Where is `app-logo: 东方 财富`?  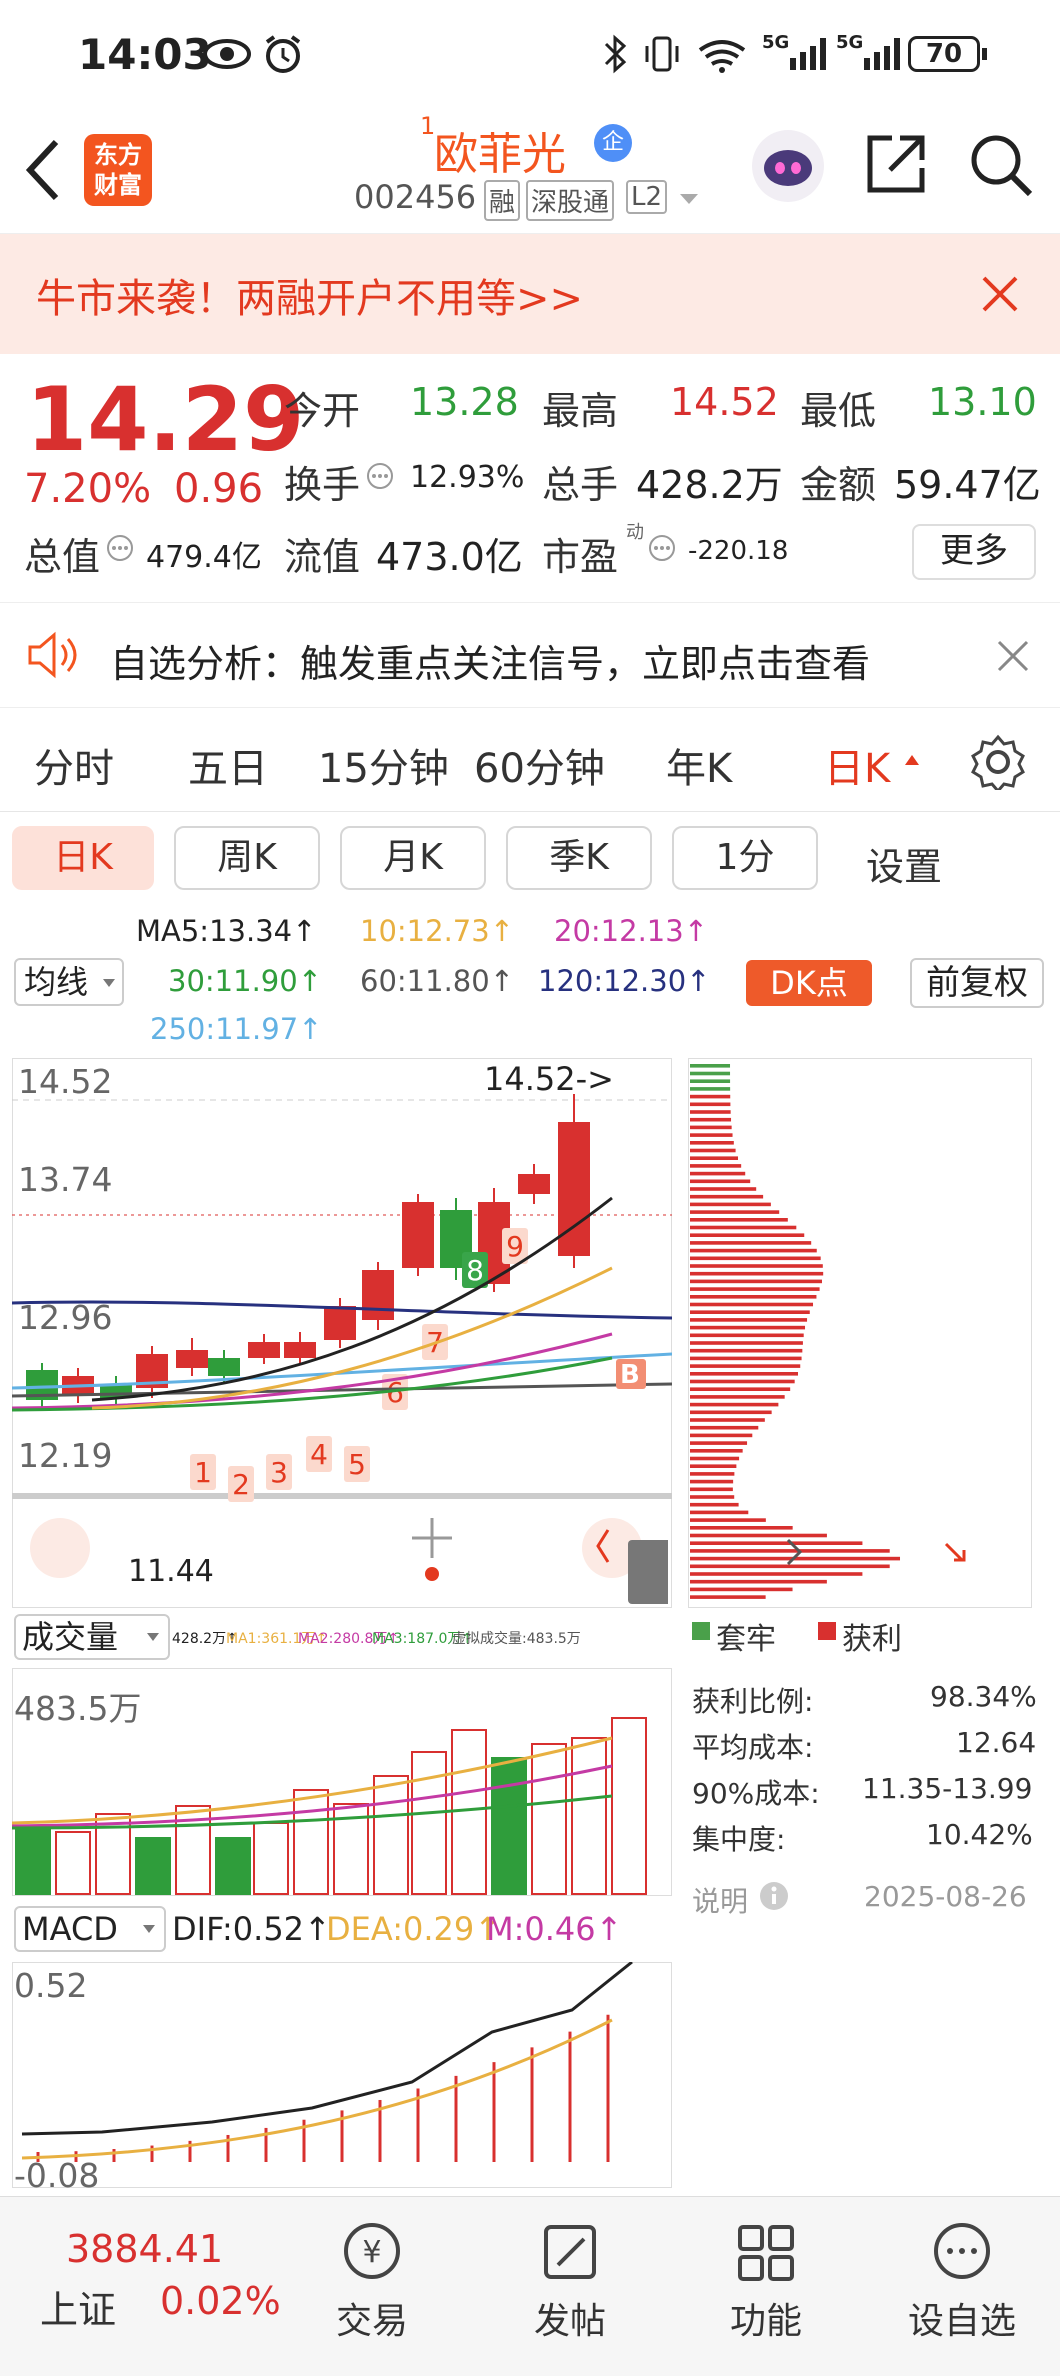
app-logo: 东方 财富 is located at coordinates (118, 170).